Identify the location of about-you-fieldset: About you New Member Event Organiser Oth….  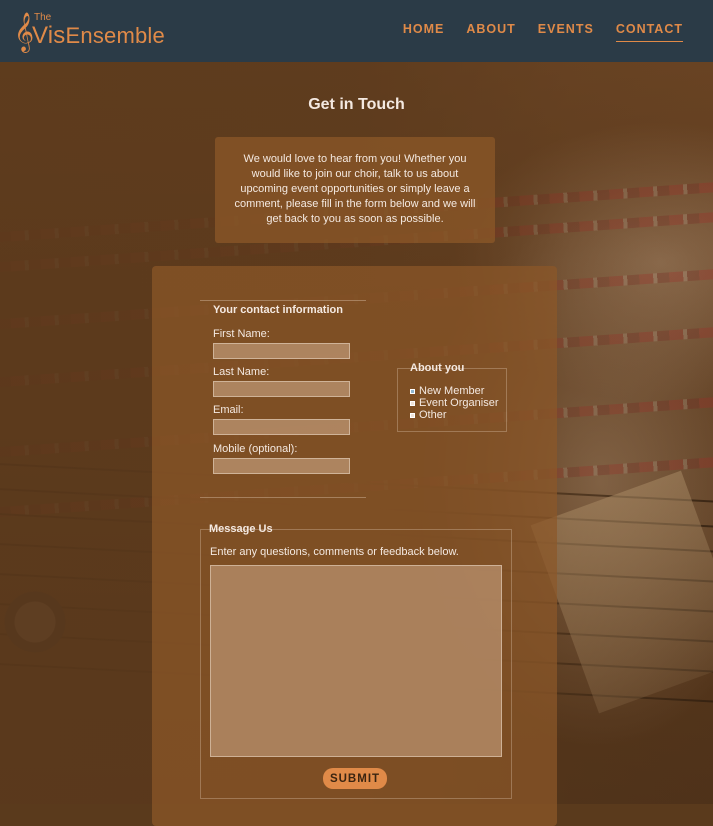
(452, 397).